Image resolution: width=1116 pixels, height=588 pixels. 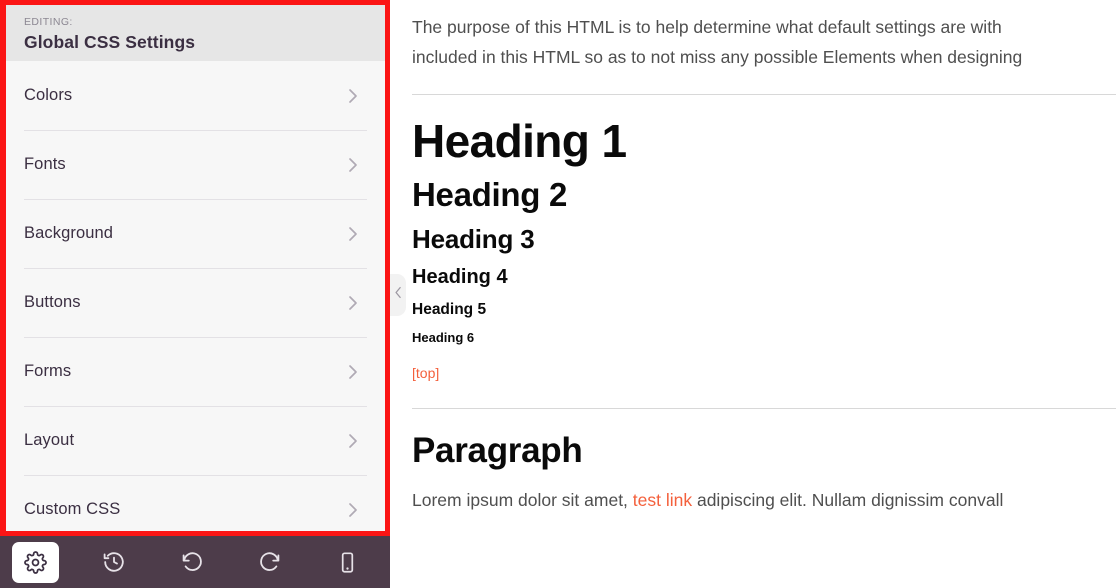 What do you see at coordinates (497, 450) in the screenshot?
I see `paragraph-section-title: Paragraph` at bounding box center [497, 450].